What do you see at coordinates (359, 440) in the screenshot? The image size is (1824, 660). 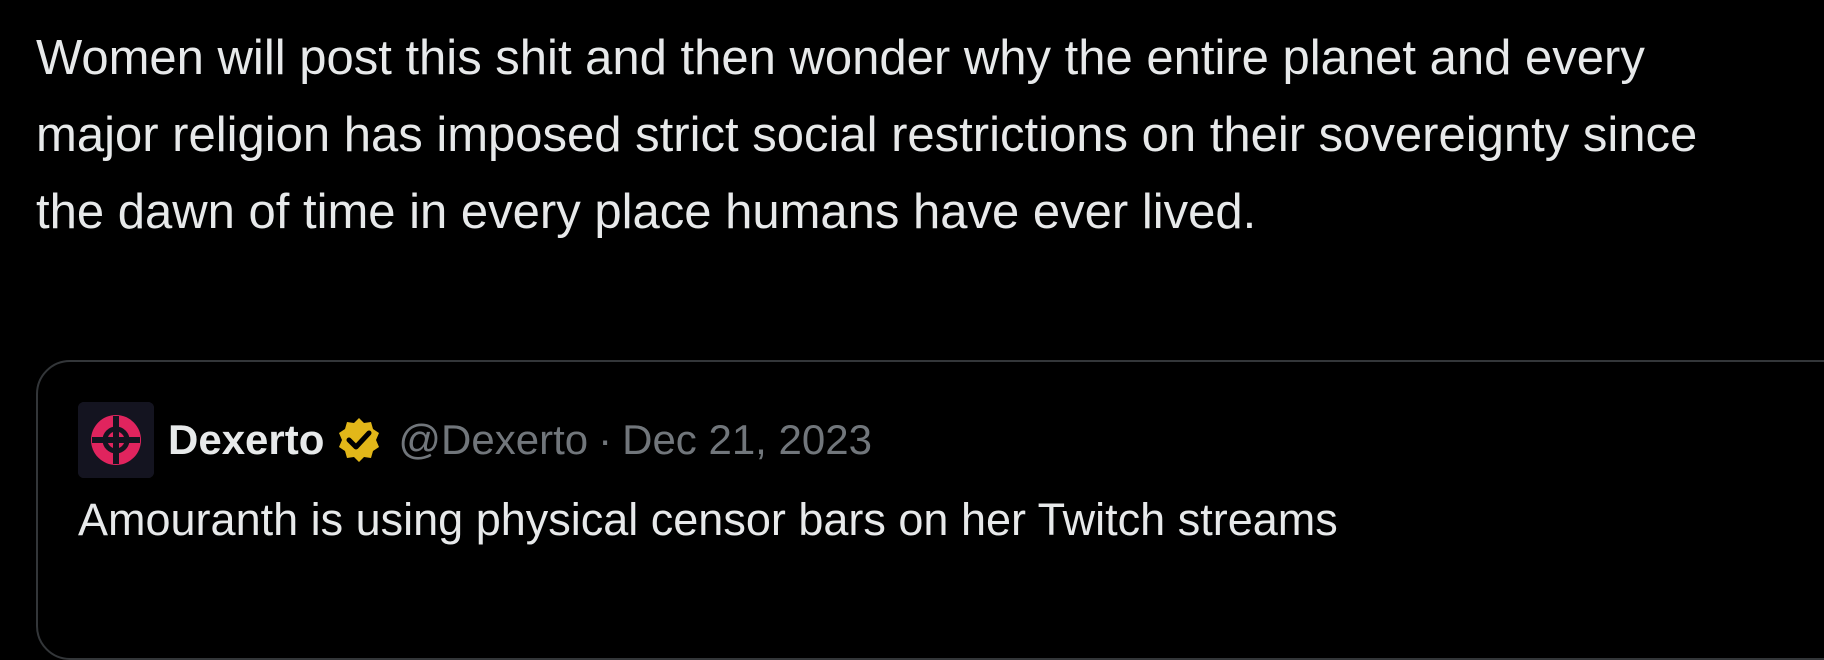 I see `gold-verified-badge-icon` at bounding box center [359, 440].